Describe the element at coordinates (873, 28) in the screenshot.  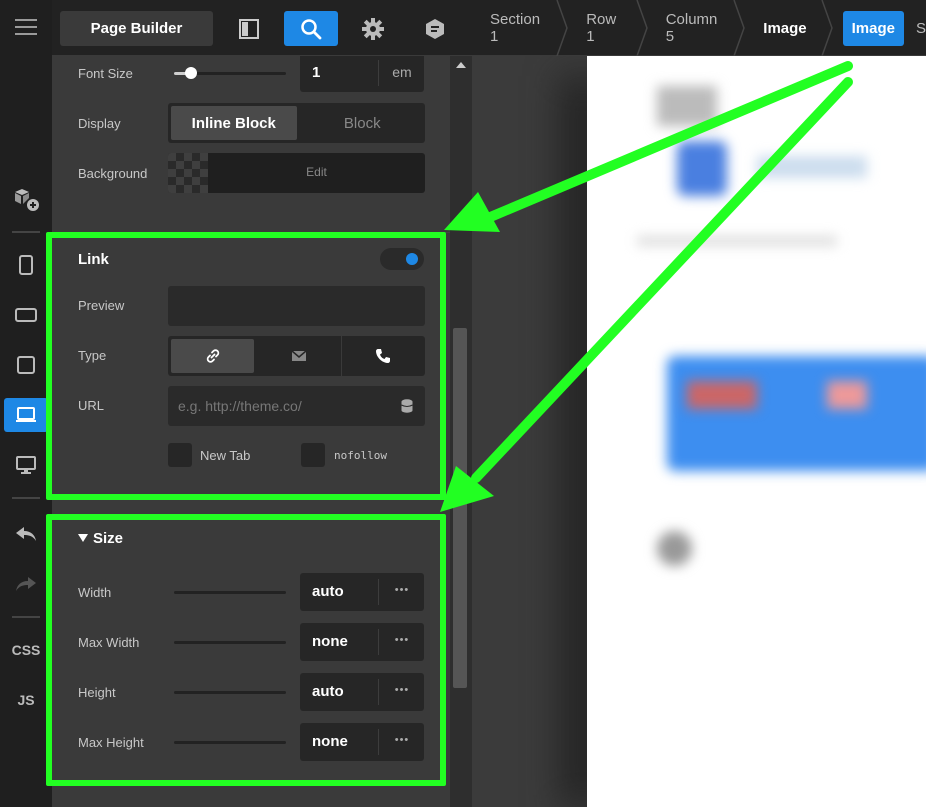
I see `breadcrumb-active-pill: Image` at that location.